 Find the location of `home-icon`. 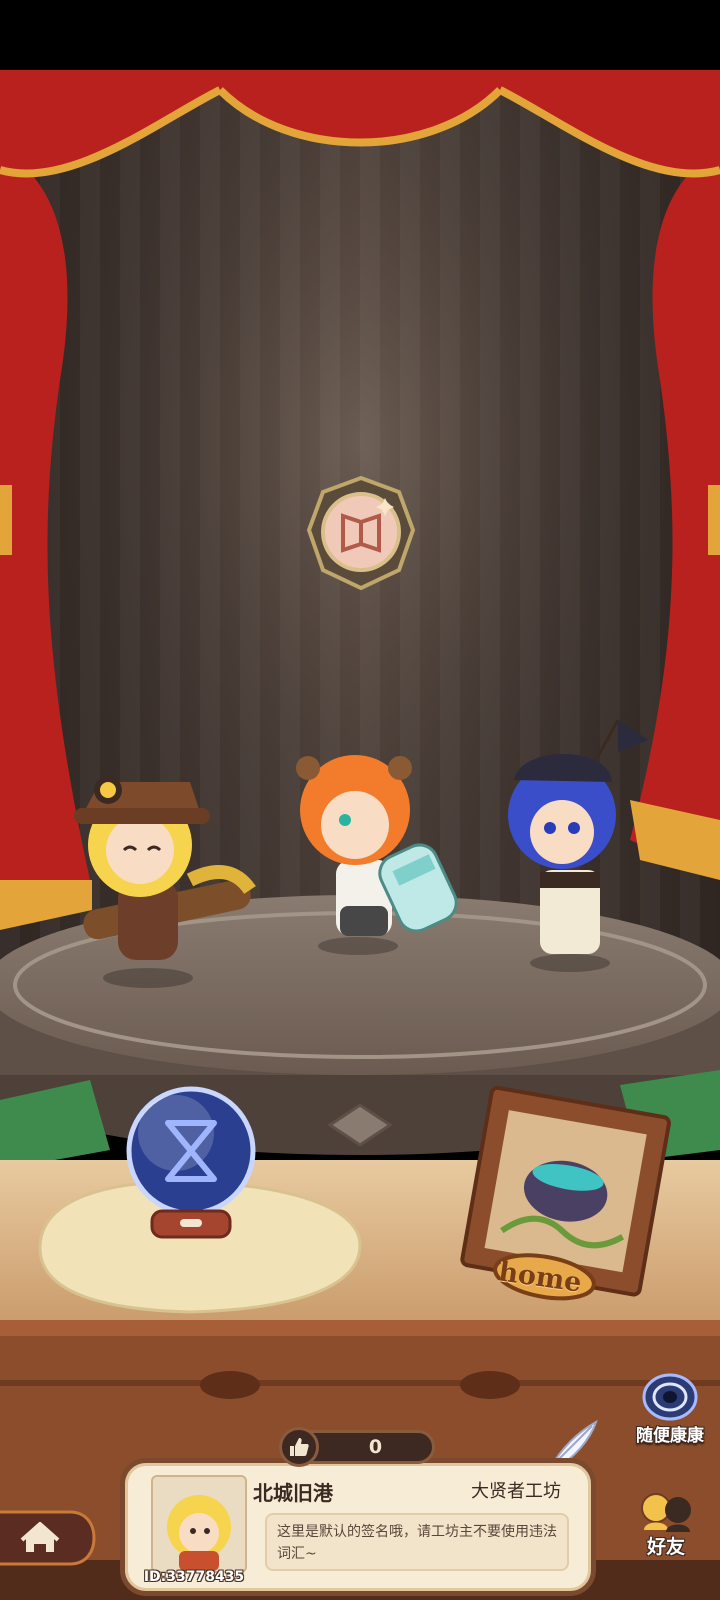

home-icon is located at coordinates (48, 1538).